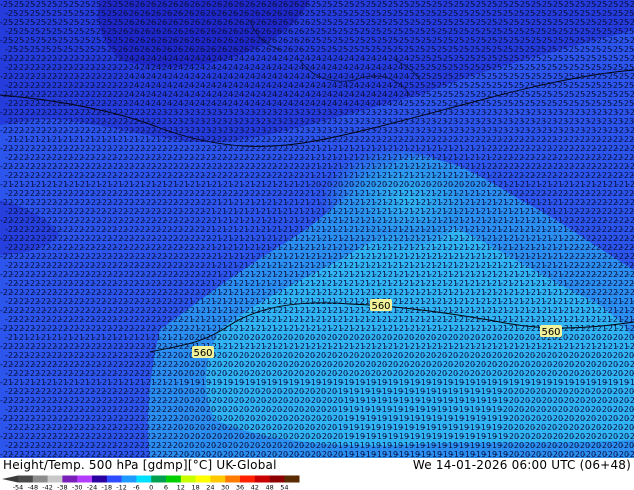 The height and width of the screenshot is (490, 634). Describe the element at coordinates (240, 487) in the screenshot. I see `scale-tick-label: 36` at that location.